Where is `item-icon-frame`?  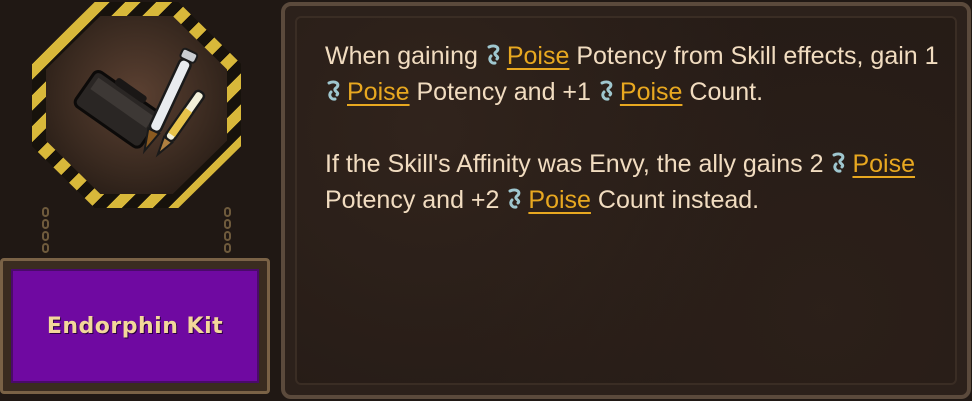 item-icon-frame is located at coordinates (136, 105).